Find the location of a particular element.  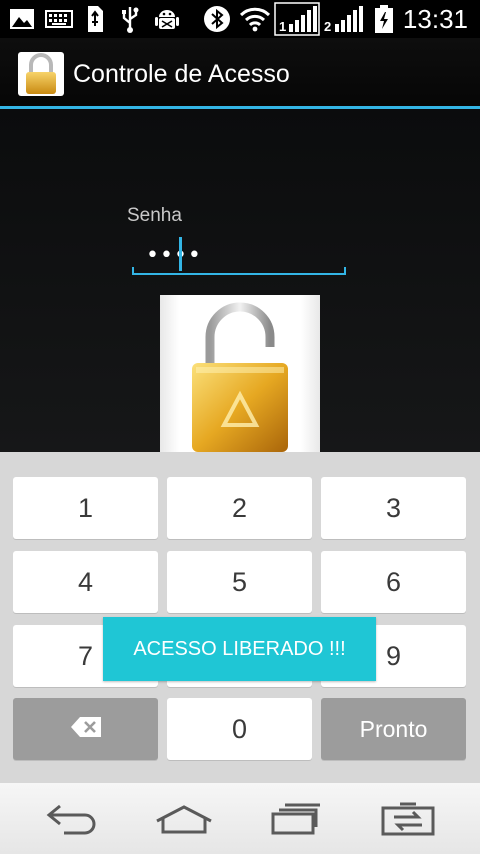

password-underline is located at coordinates (239, 271).